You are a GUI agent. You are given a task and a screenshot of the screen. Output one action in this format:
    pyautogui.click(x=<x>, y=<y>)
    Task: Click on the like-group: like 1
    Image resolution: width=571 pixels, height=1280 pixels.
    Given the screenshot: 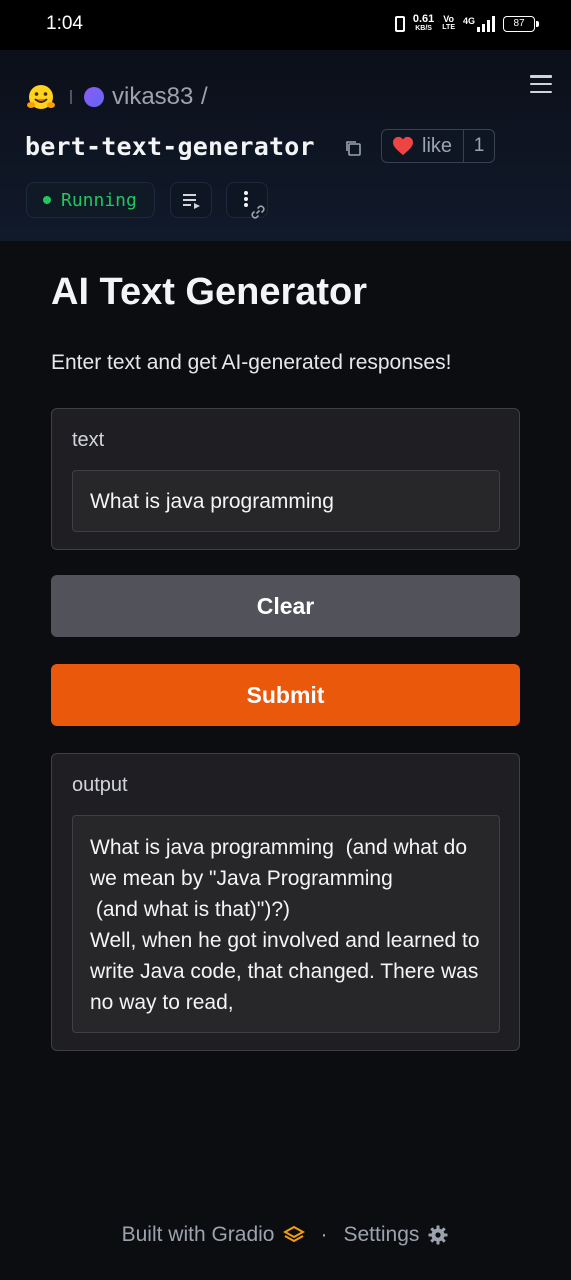 What is the action you would take?
    pyautogui.click(x=438, y=146)
    